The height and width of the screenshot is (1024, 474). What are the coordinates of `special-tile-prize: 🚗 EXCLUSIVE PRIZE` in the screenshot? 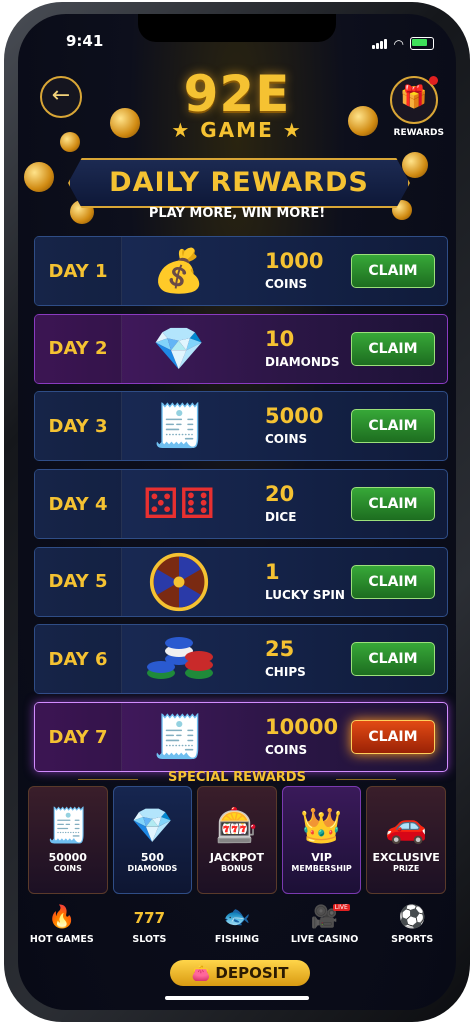 It's located at (406, 840).